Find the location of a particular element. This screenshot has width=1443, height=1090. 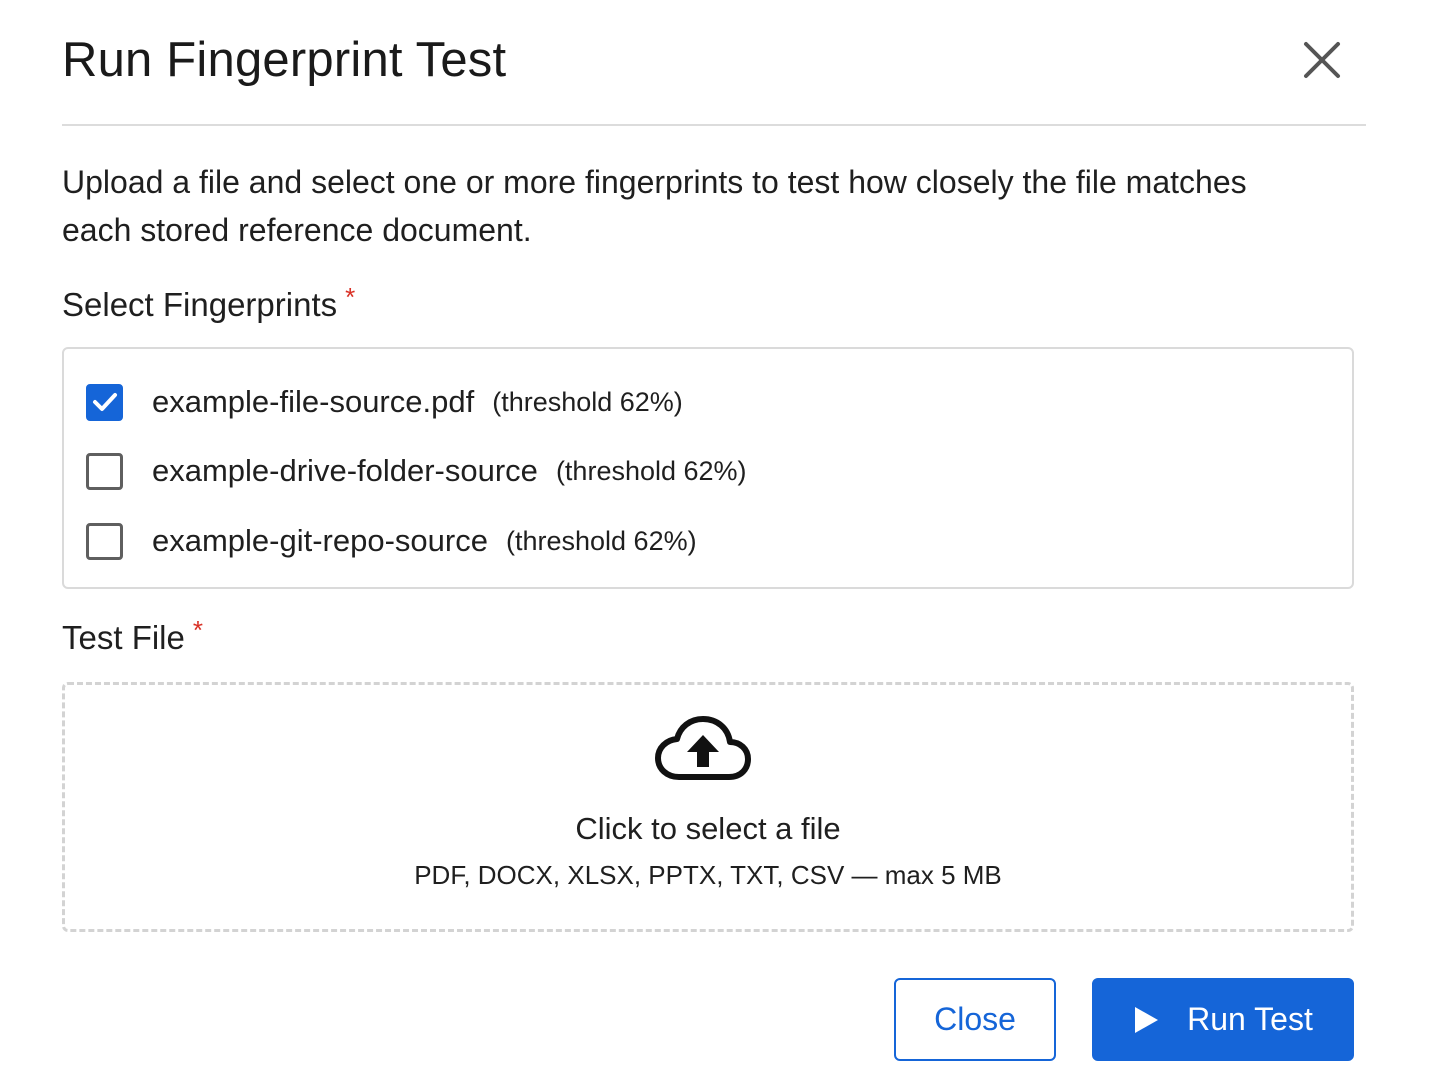

fingerprints-label: Select Fingerprints * is located at coordinates (208, 303).